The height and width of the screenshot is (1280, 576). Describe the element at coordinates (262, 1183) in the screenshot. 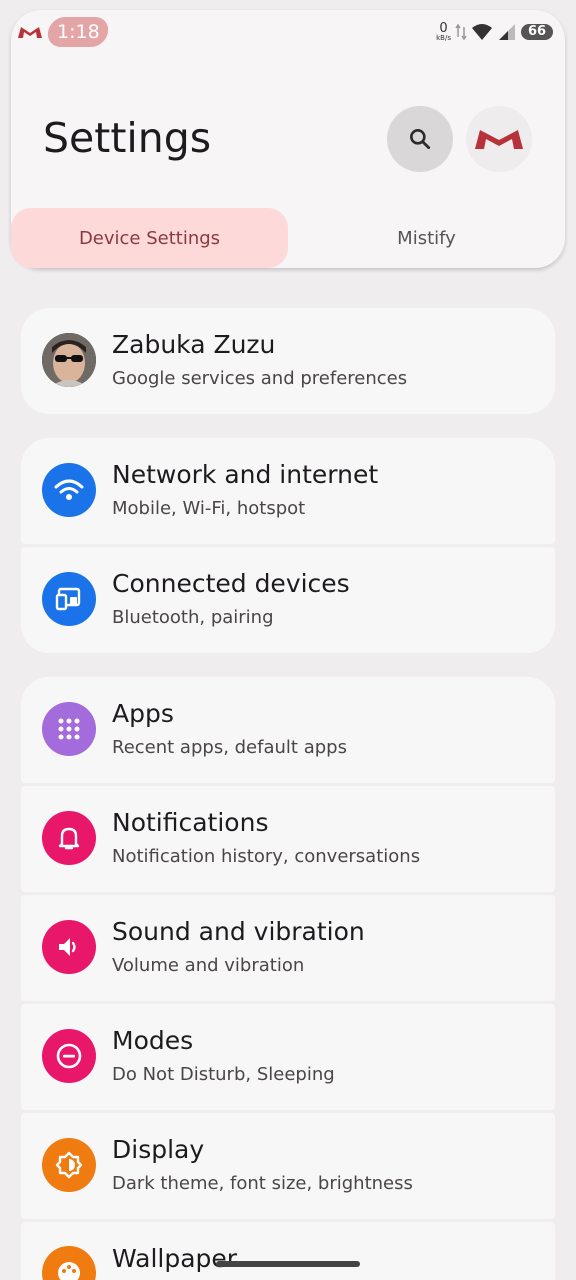

I see `list-item-subtitle: Dark theme, font size, brightness` at that location.